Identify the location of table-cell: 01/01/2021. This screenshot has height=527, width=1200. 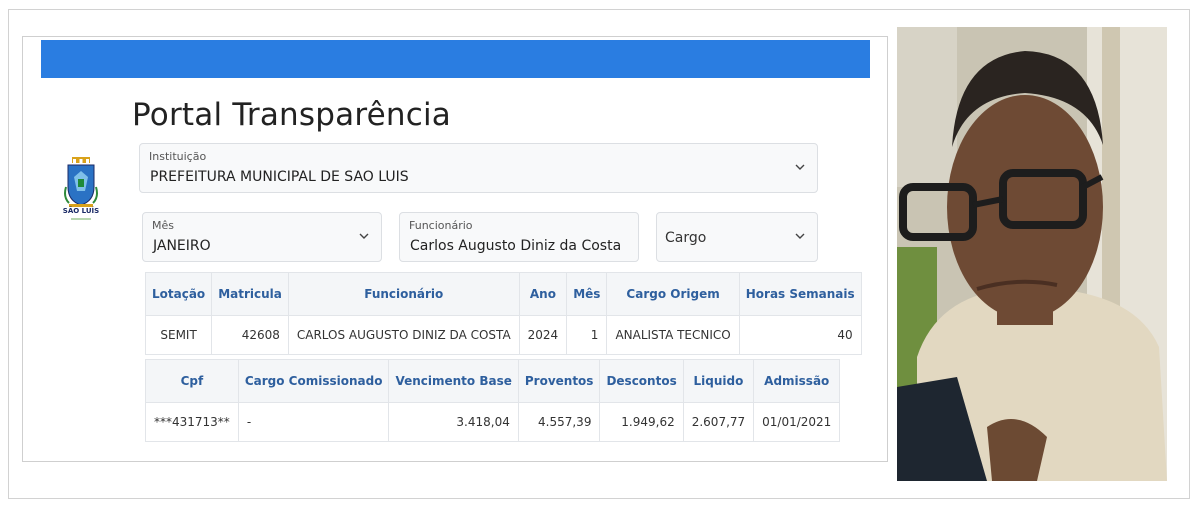
(797, 422).